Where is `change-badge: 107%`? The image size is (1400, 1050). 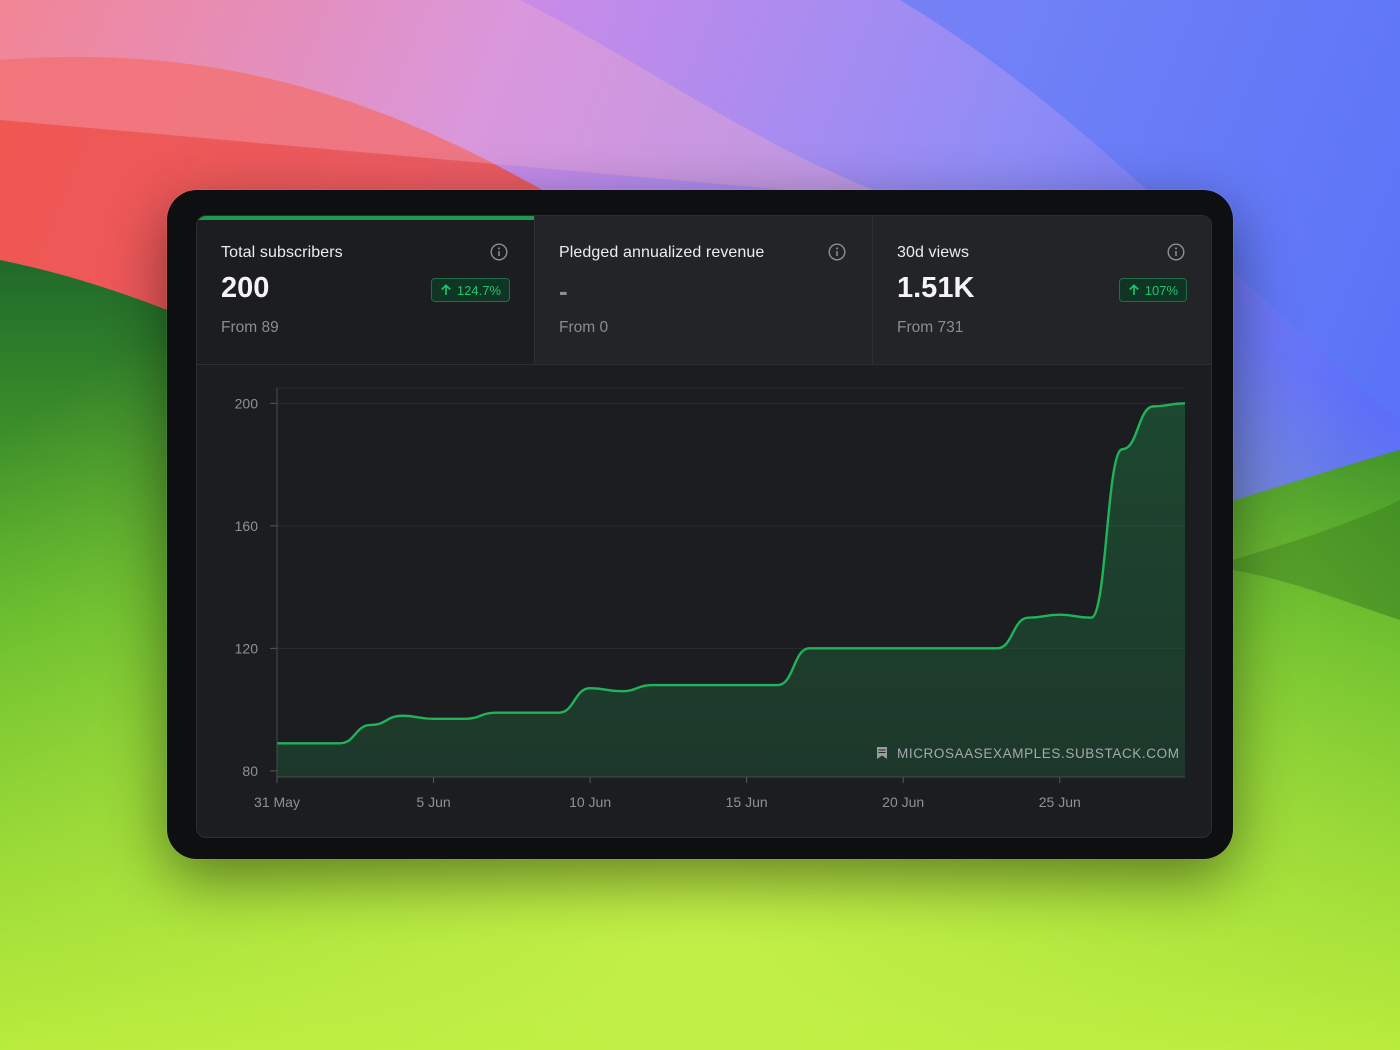
change-badge: 107% is located at coordinates (1152, 290).